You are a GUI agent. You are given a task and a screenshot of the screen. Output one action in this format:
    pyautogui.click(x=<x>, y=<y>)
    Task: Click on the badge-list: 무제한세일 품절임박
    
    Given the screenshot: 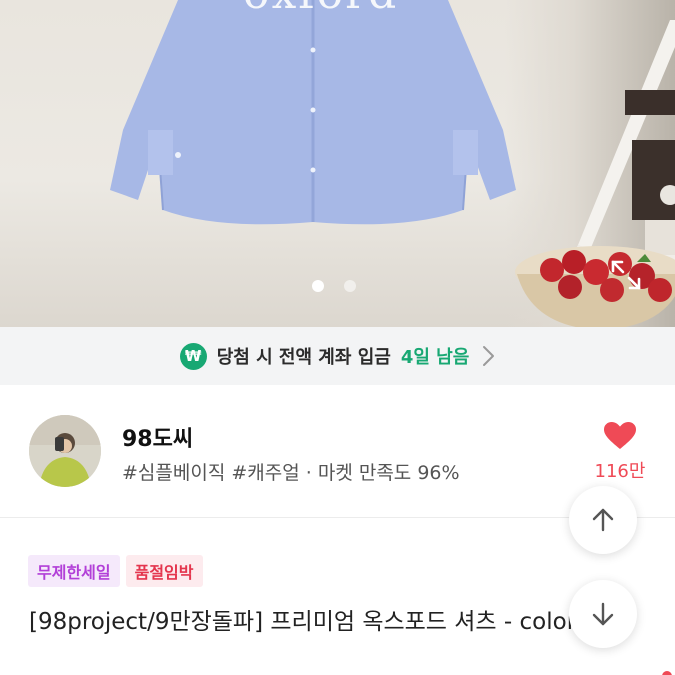 What is the action you would take?
    pyautogui.click(x=115, y=571)
    